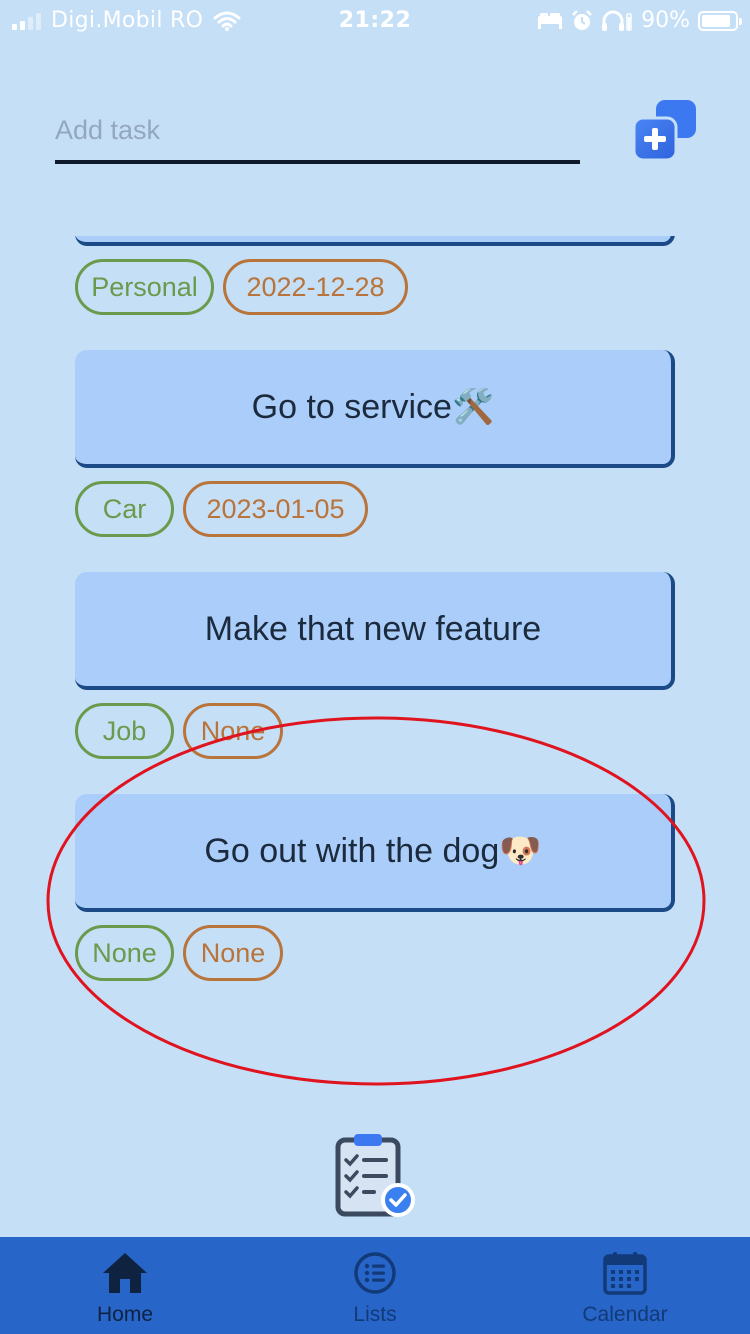 This screenshot has width=750, height=1334. I want to click on tab-home: Home, so click(125, 1285).